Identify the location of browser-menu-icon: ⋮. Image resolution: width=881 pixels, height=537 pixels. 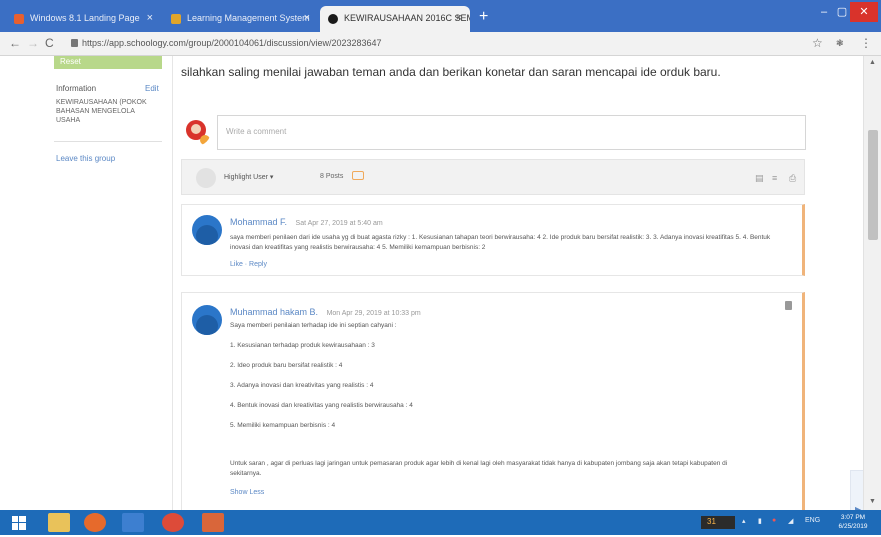
(866, 43).